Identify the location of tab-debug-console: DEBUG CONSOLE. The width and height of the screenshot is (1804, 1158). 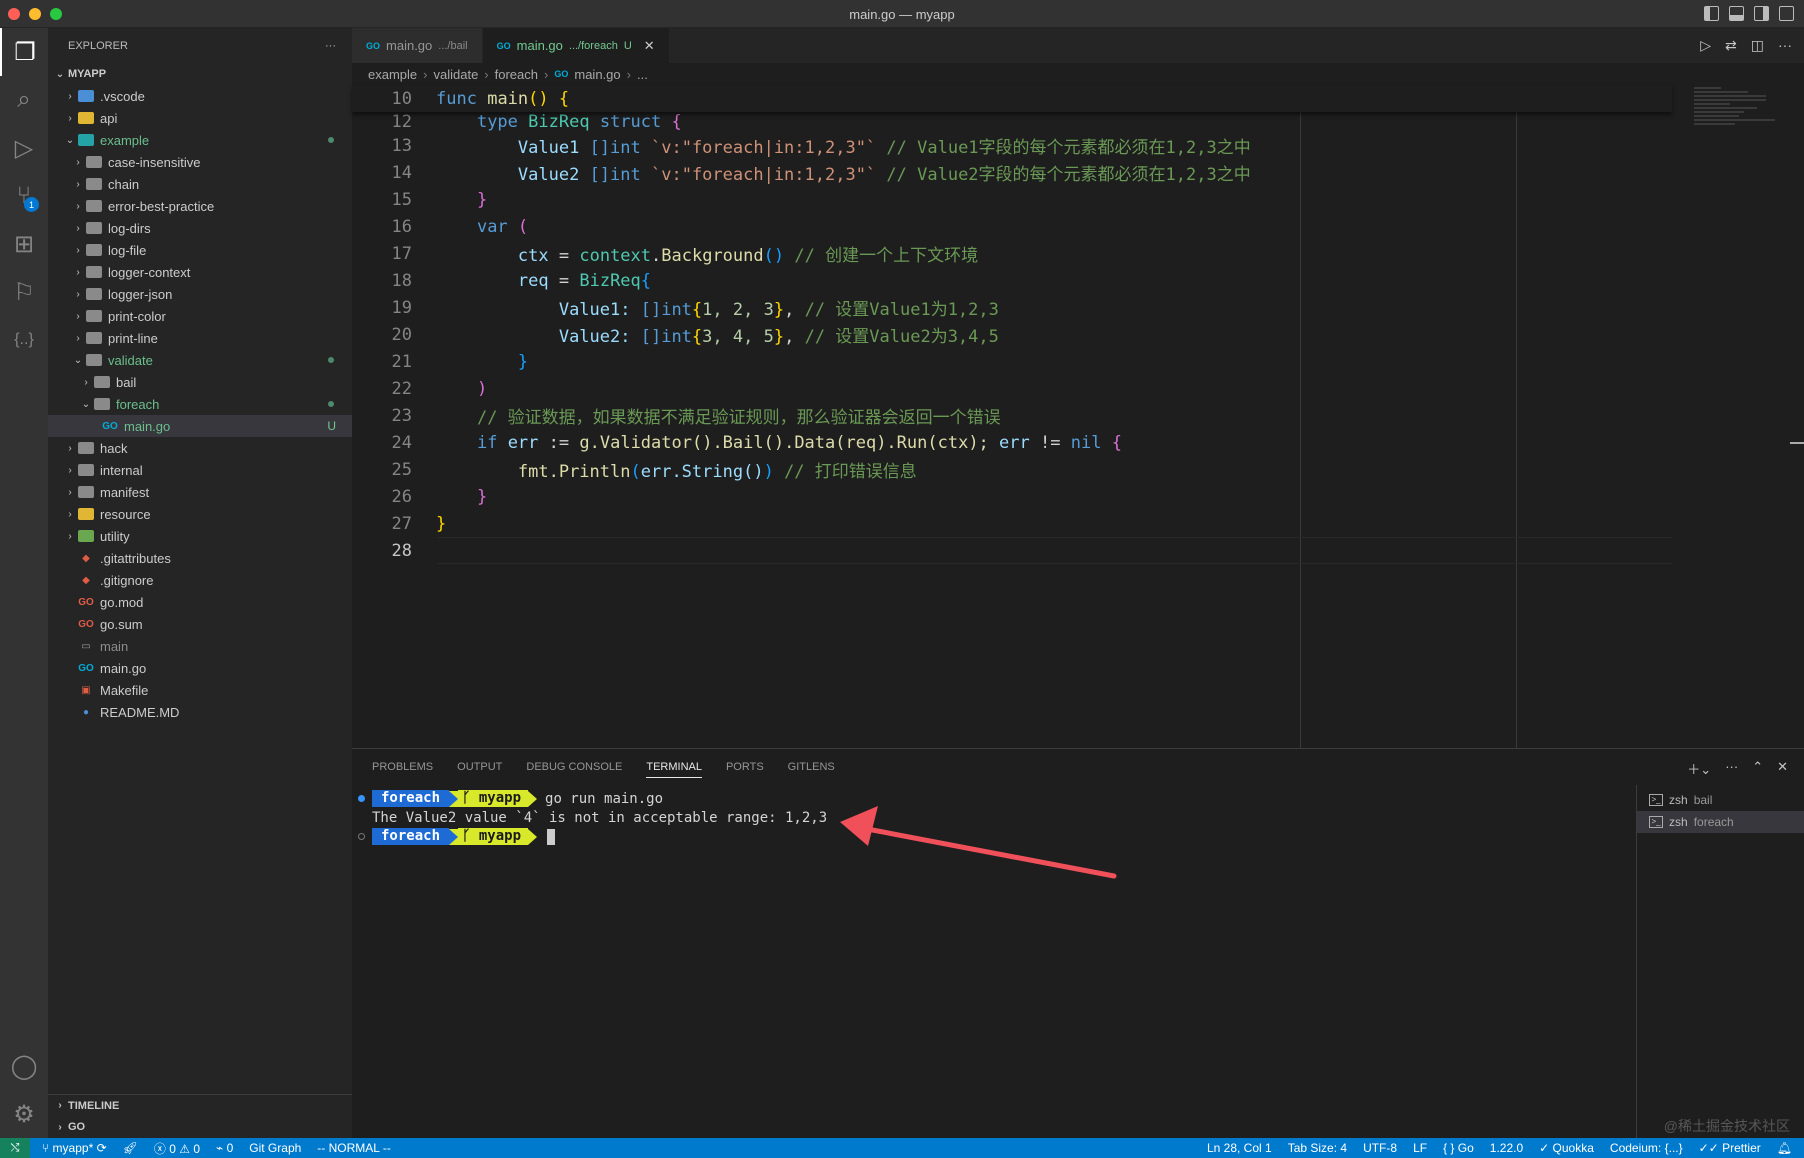
(574, 767).